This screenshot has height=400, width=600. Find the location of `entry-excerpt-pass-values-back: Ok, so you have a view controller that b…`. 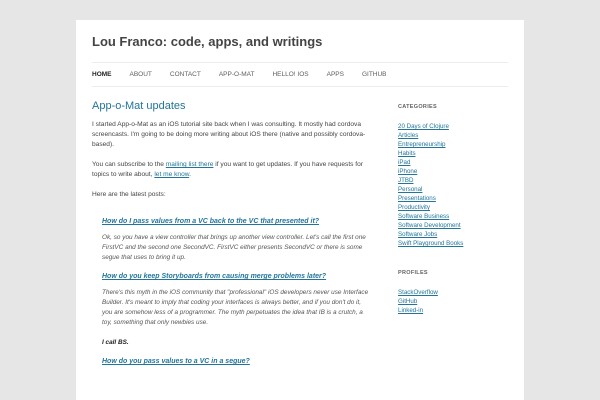

entry-excerpt-pass-values-back: Ok, so you have a view controller that b… is located at coordinates (234, 247).